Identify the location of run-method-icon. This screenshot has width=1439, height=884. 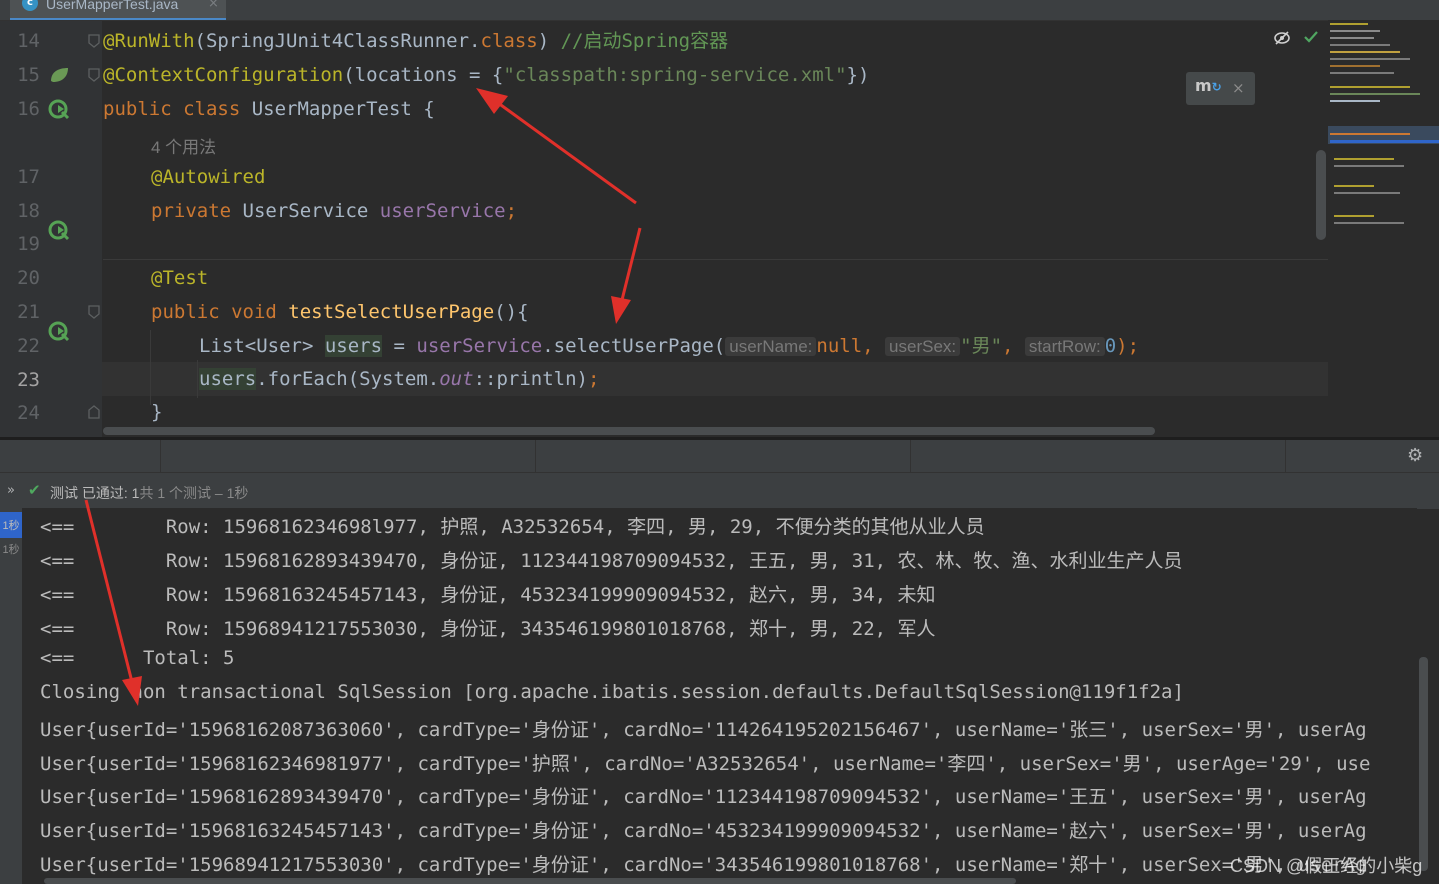
(60, 332).